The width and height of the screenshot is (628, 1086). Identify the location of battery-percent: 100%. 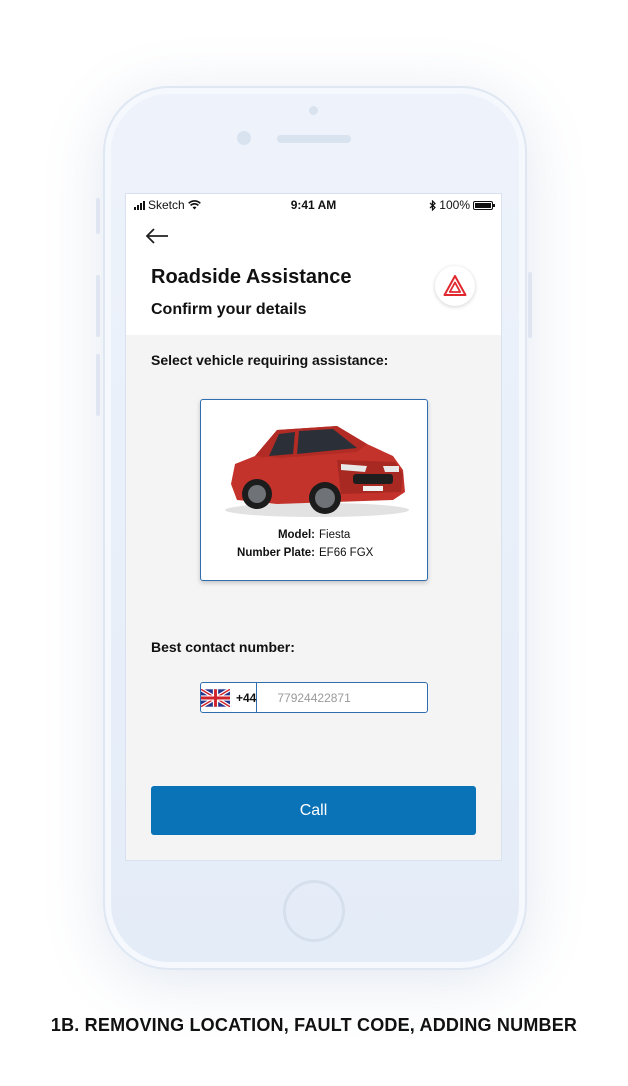
(454, 205).